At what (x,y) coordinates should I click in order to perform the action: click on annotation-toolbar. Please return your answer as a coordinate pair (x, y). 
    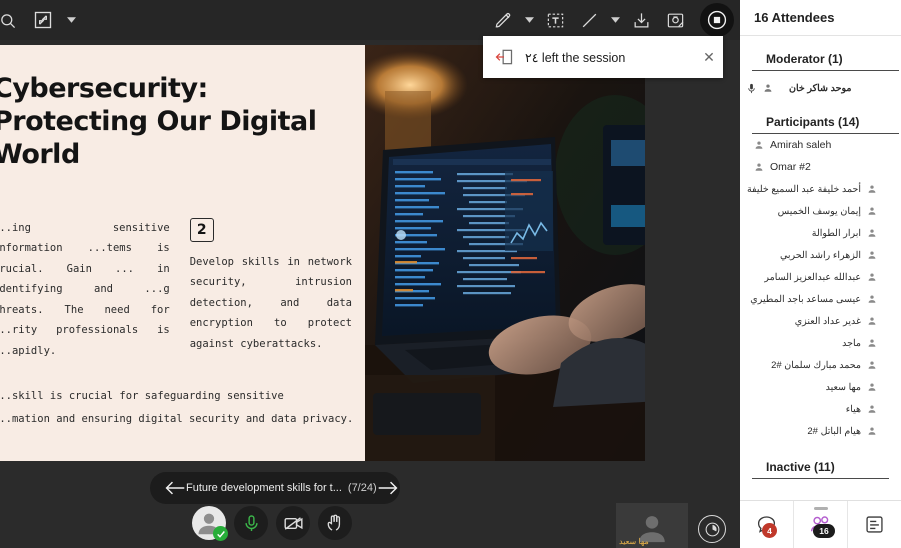
    Looking at the image, I should click on (370, 20).